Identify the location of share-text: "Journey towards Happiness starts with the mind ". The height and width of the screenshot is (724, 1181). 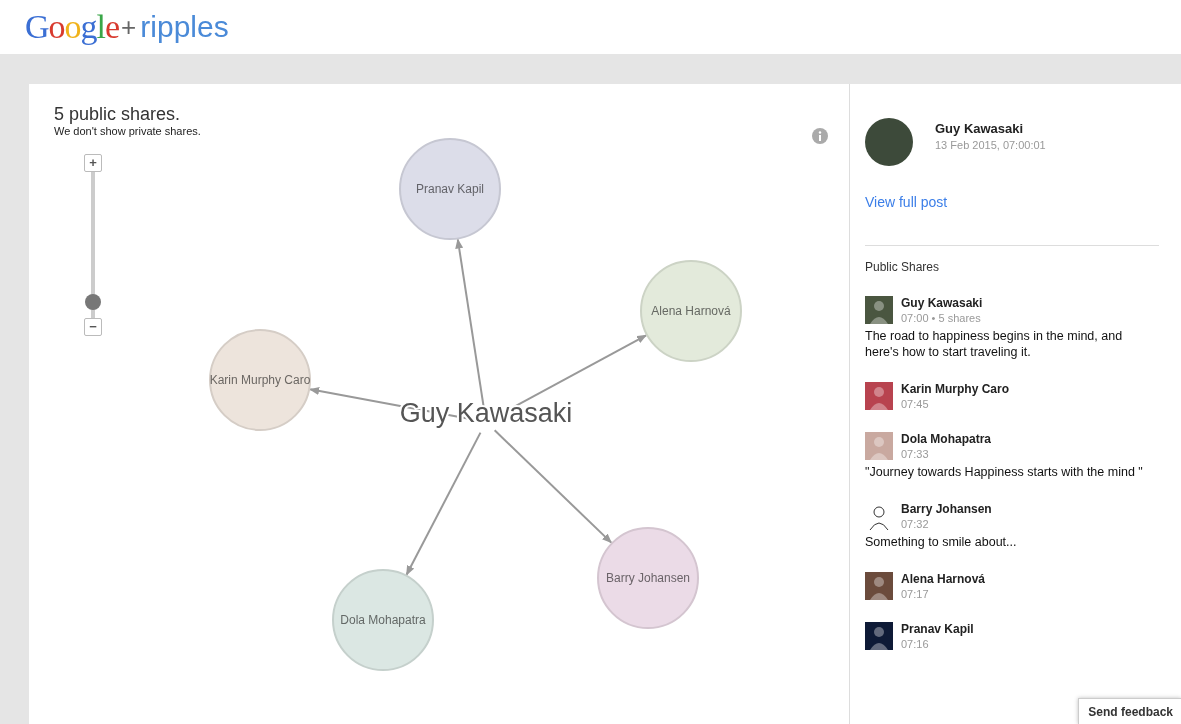
(1004, 472).